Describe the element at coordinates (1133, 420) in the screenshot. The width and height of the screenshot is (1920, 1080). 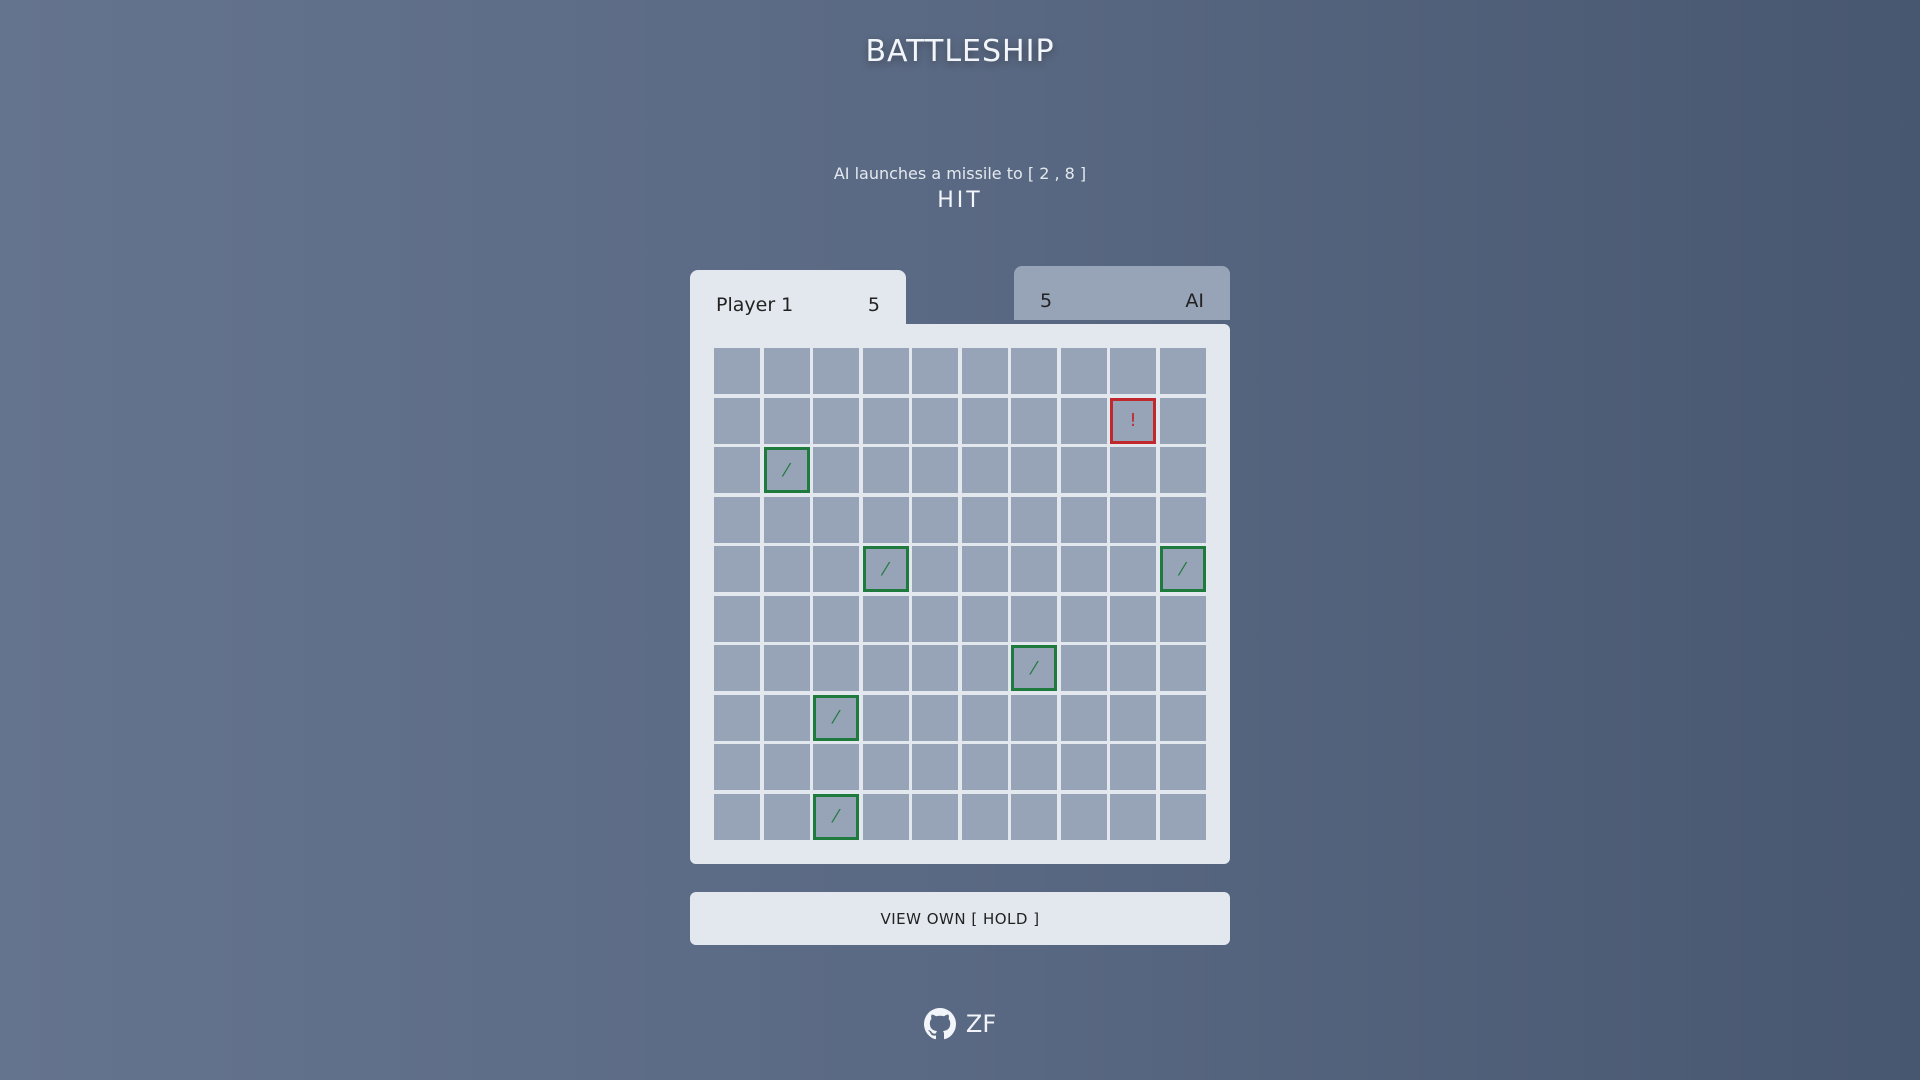
I see `grid-cell-hit: !` at that location.